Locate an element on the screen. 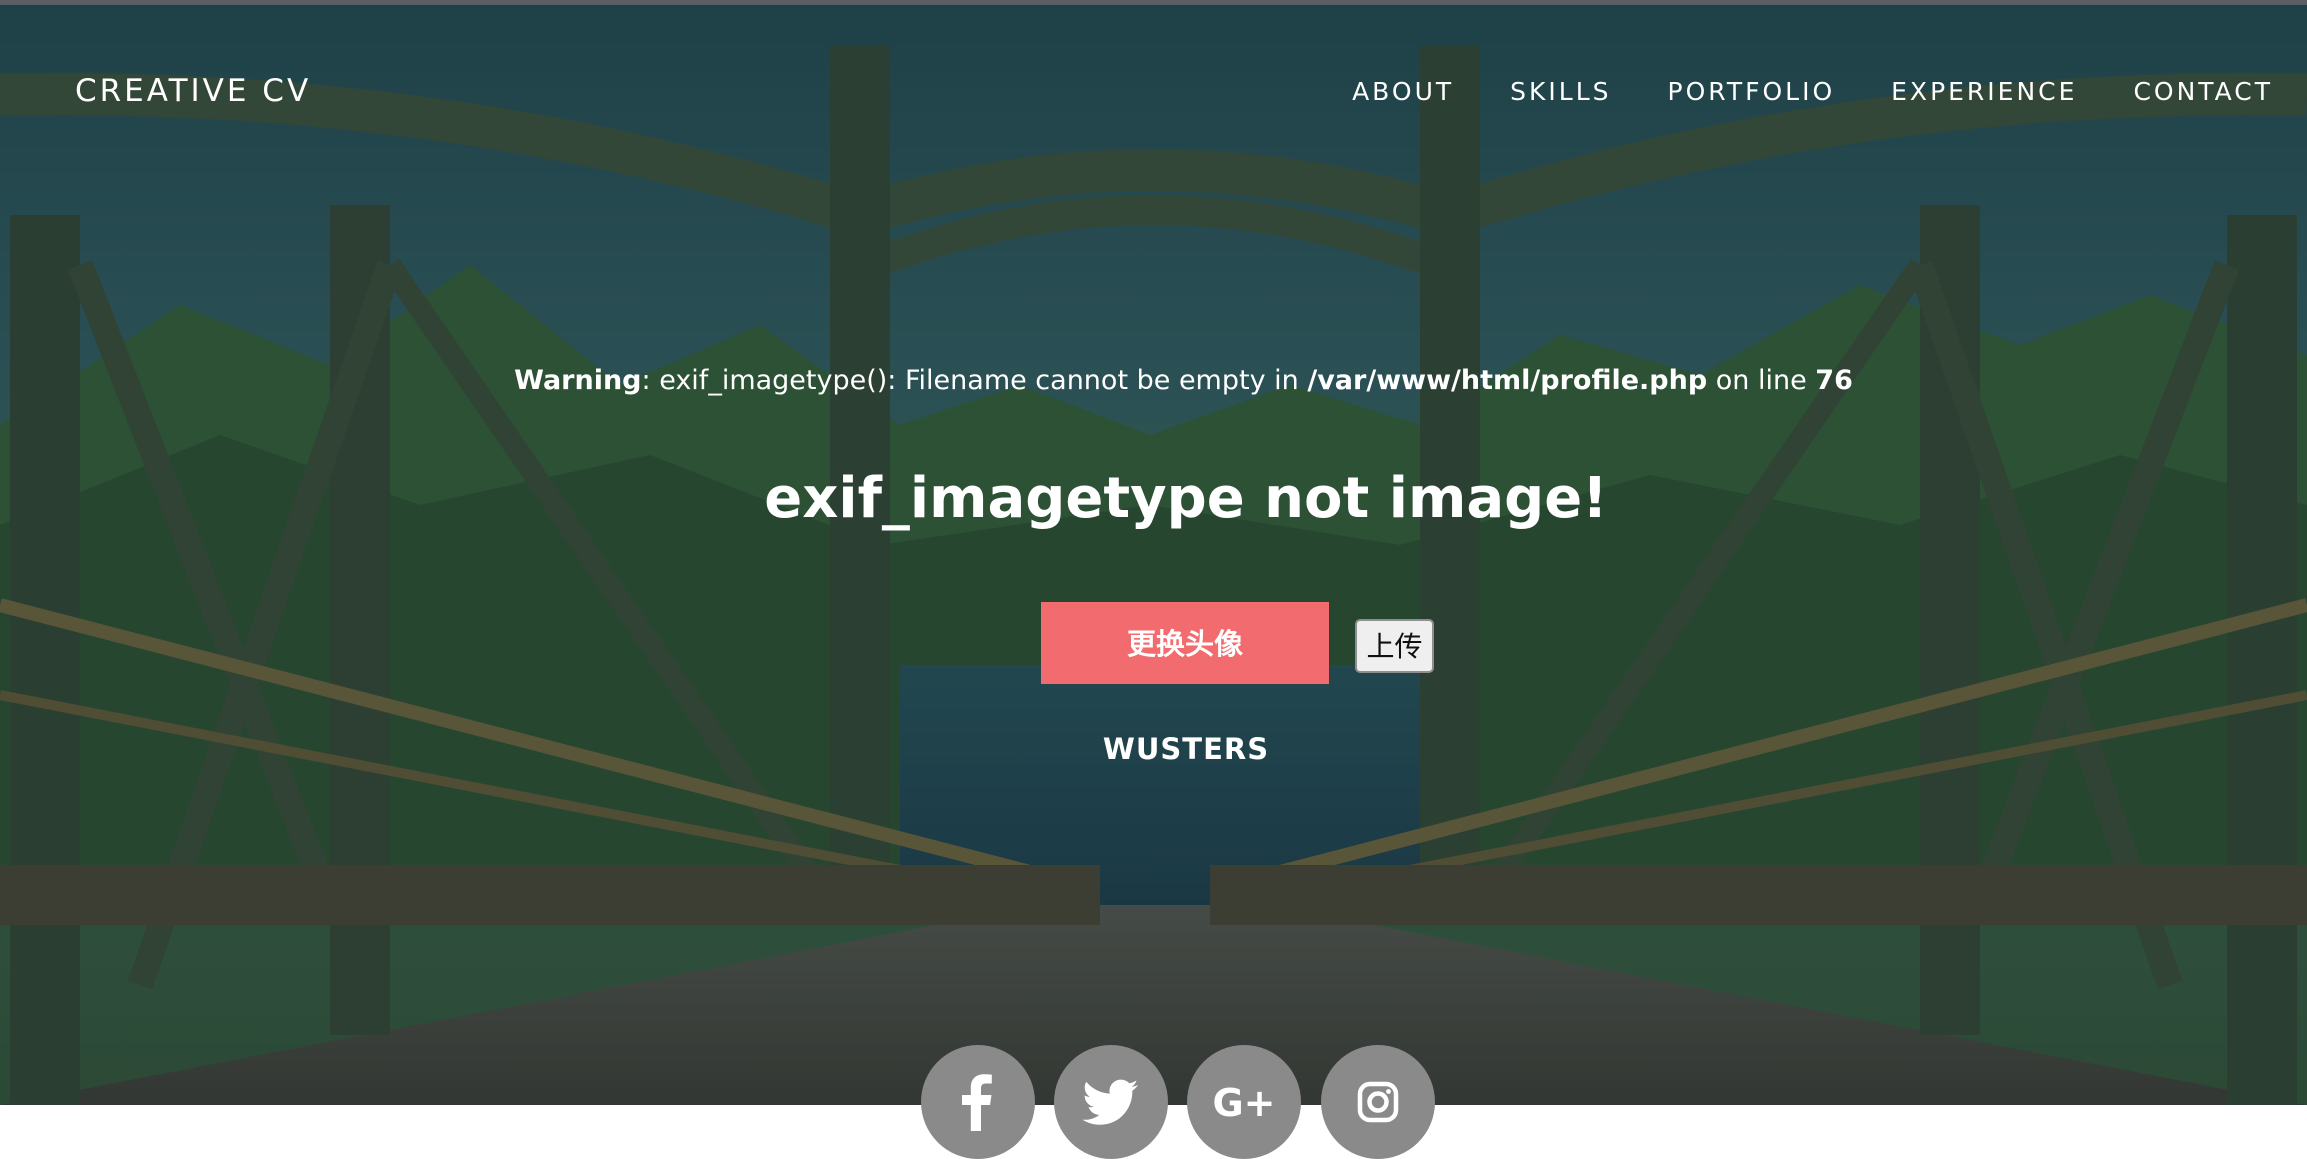  nav-portfolio: PORTFOLIO is located at coordinates (1752, 92).